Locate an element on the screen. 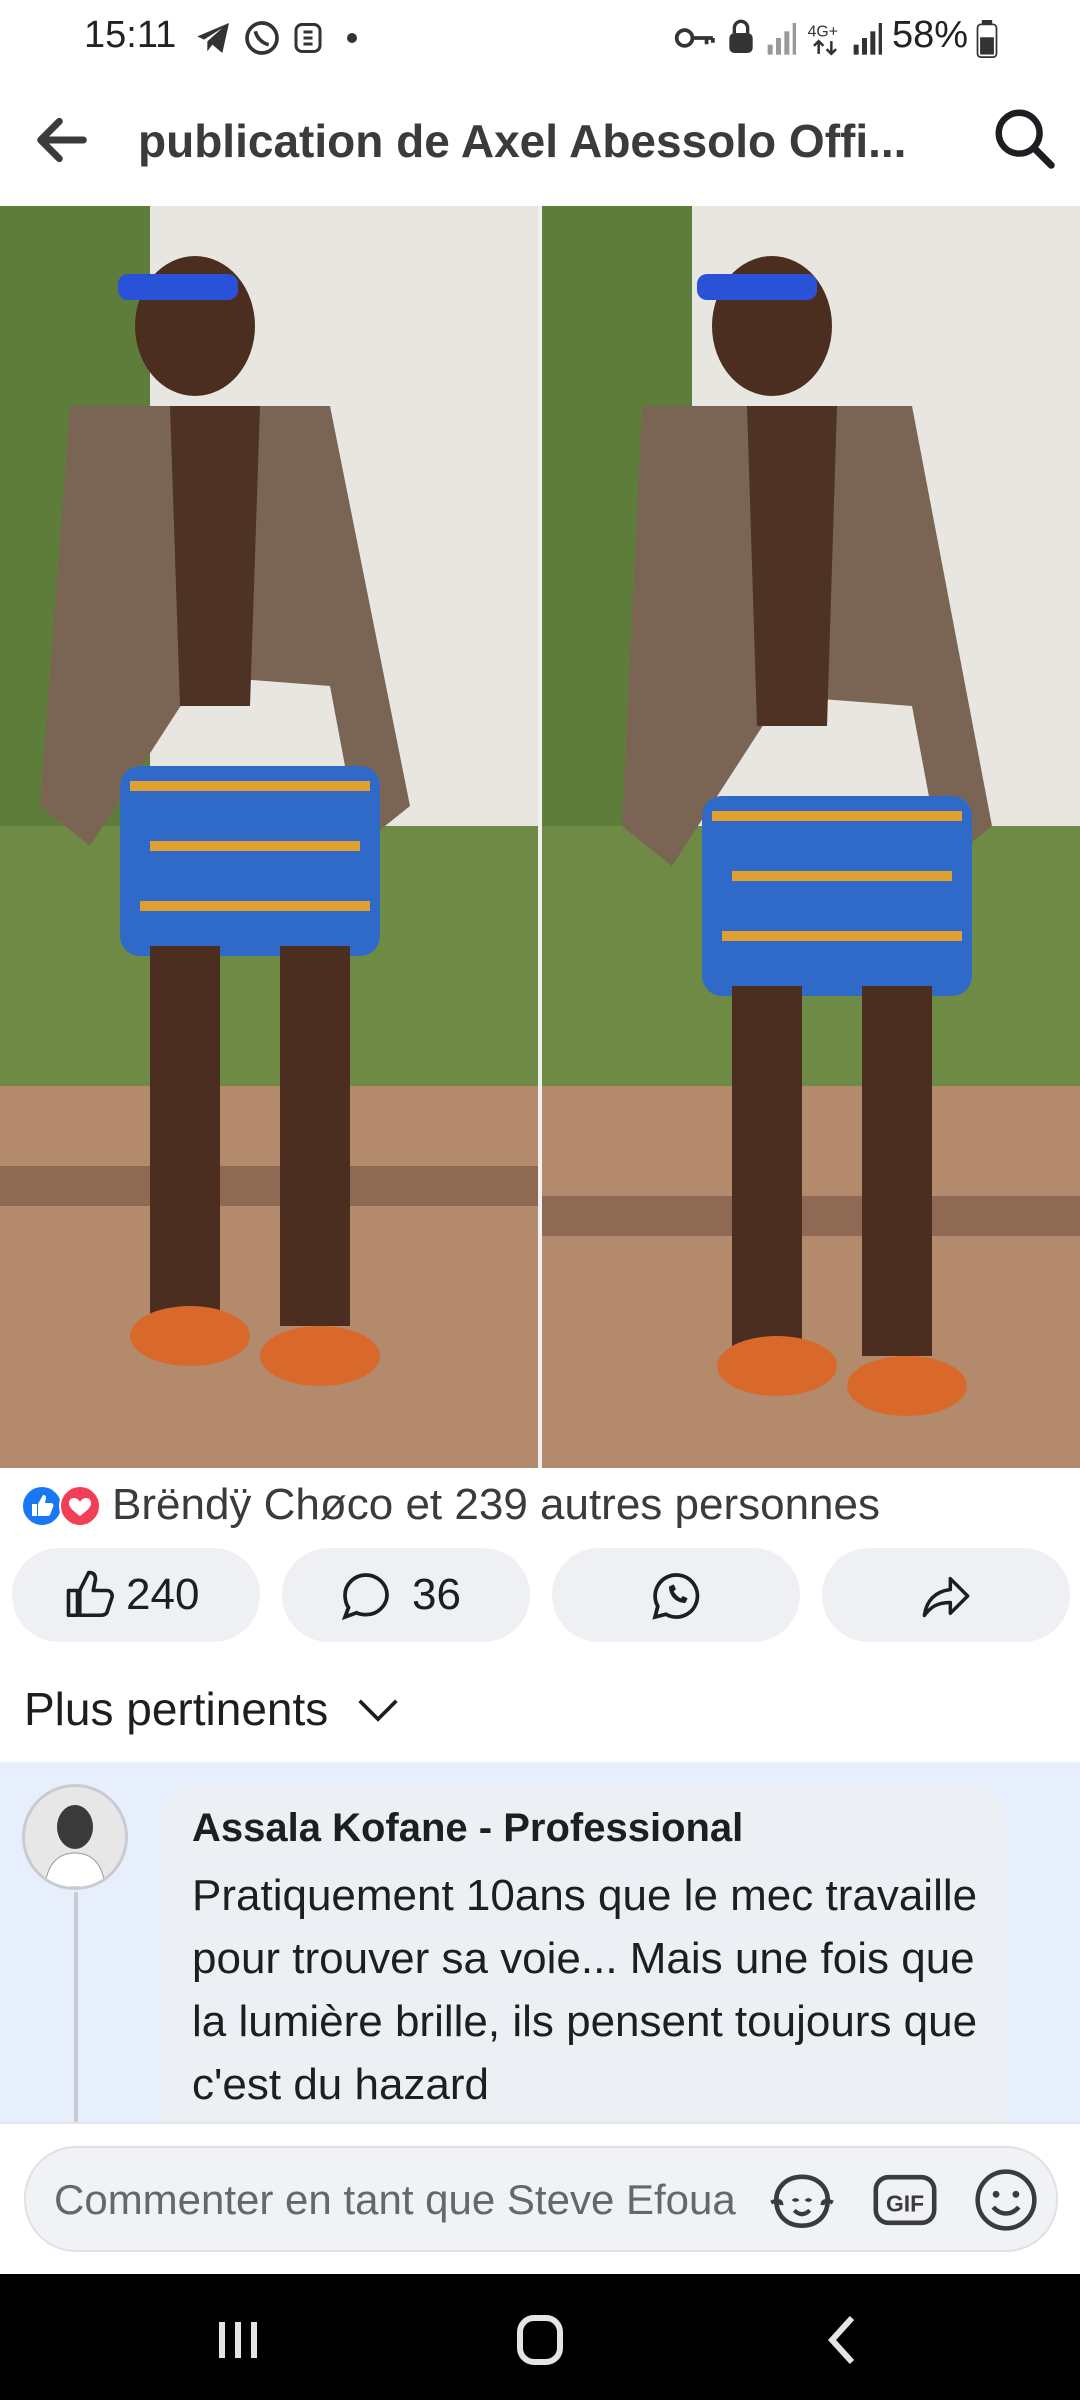 The image size is (1080, 2400). avatar-sticker-icon is located at coordinates (802, 2201).